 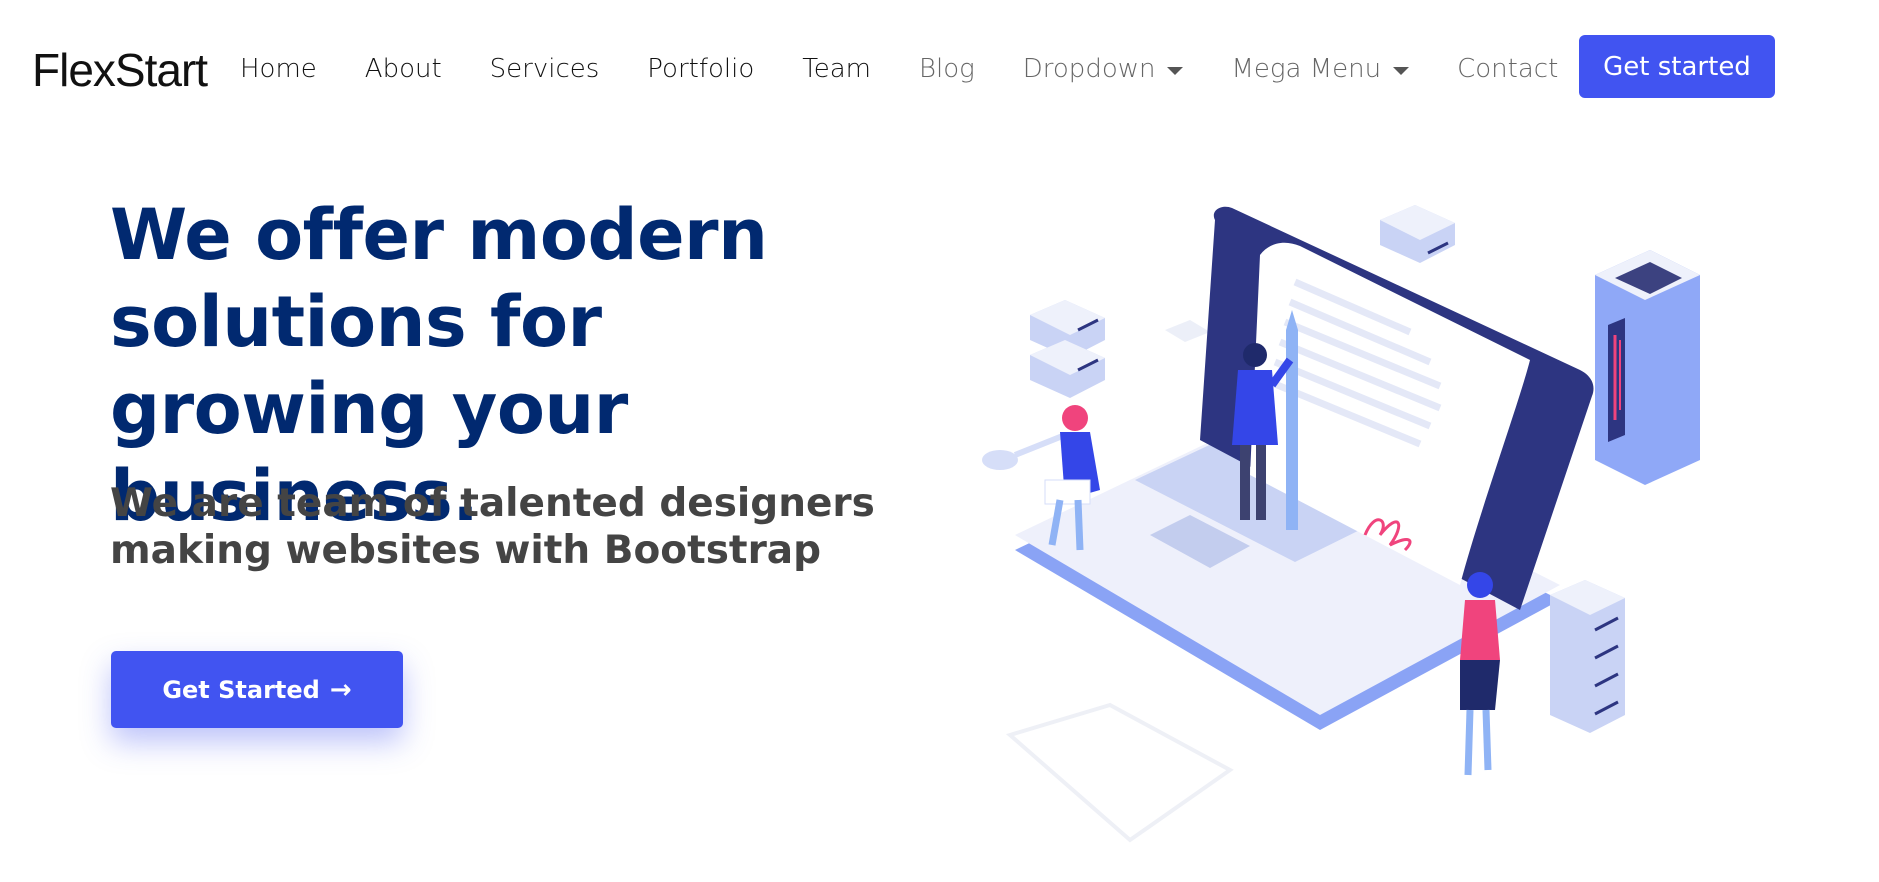 What do you see at coordinates (1067, 349) in the screenshot?
I see `server-stack-left` at bounding box center [1067, 349].